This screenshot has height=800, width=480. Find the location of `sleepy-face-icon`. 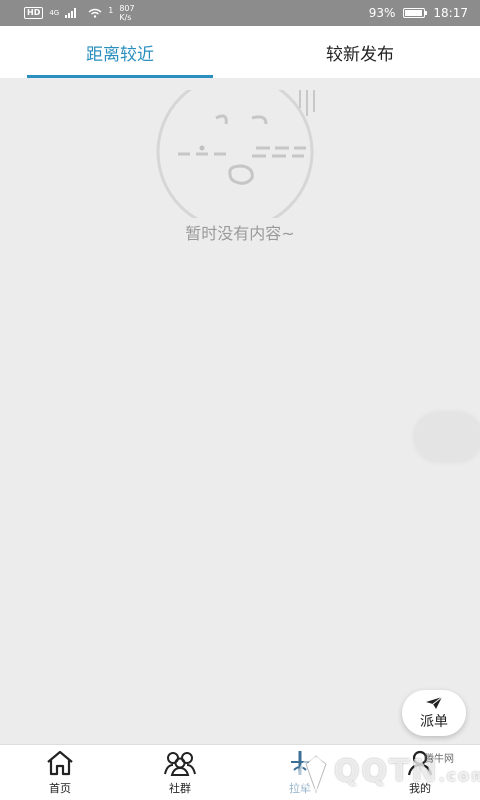

sleepy-face-icon is located at coordinates (235, 154).